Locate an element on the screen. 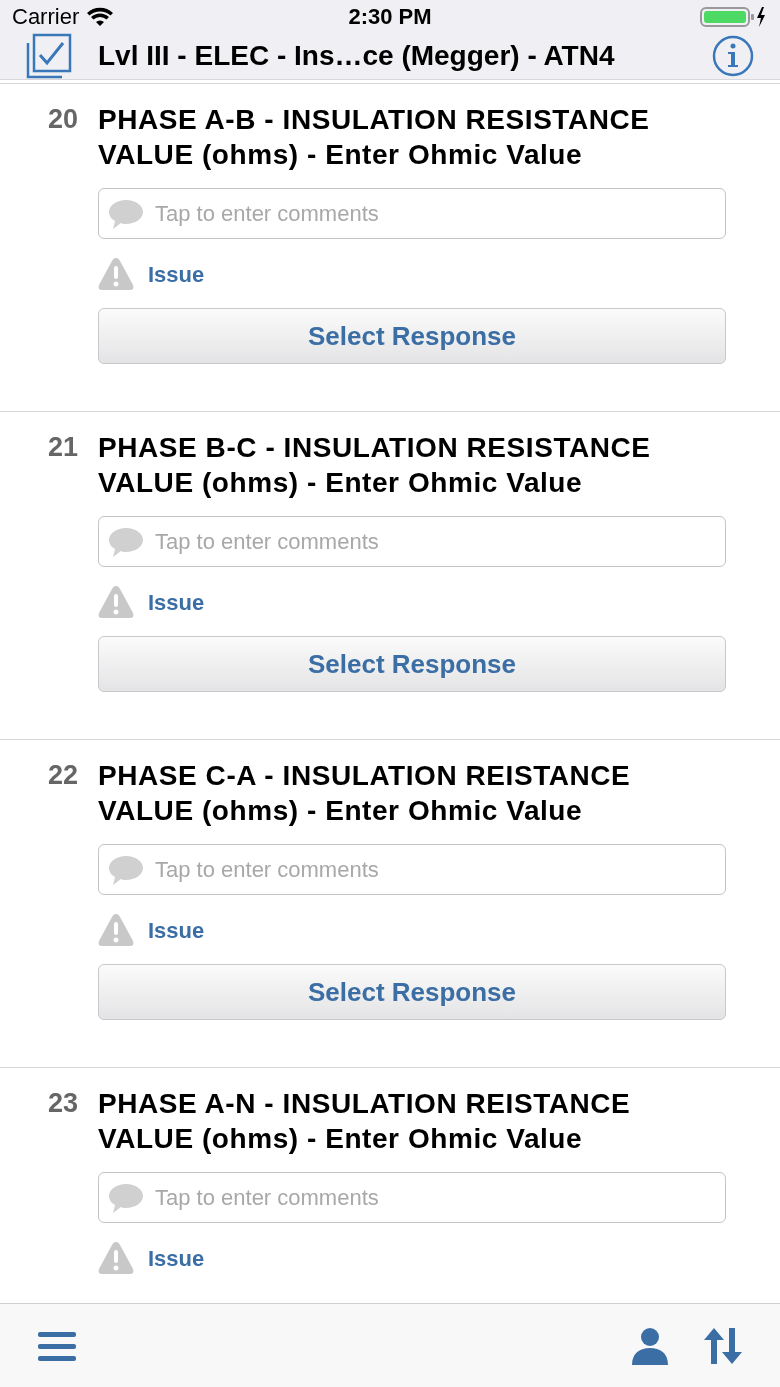 The width and height of the screenshot is (780, 1387). person-icon is located at coordinates (650, 1345).